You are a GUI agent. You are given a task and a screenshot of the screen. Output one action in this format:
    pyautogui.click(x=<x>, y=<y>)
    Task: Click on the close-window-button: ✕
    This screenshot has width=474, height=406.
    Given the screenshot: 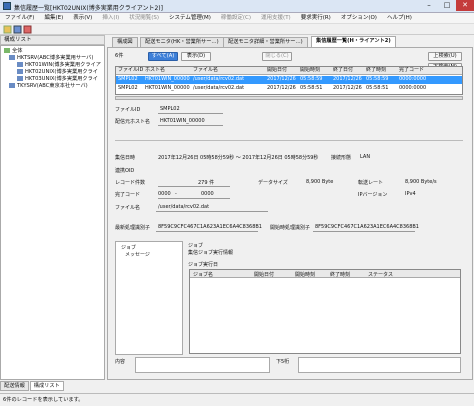 What is the action you would take?
    pyautogui.click(x=465, y=5)
    